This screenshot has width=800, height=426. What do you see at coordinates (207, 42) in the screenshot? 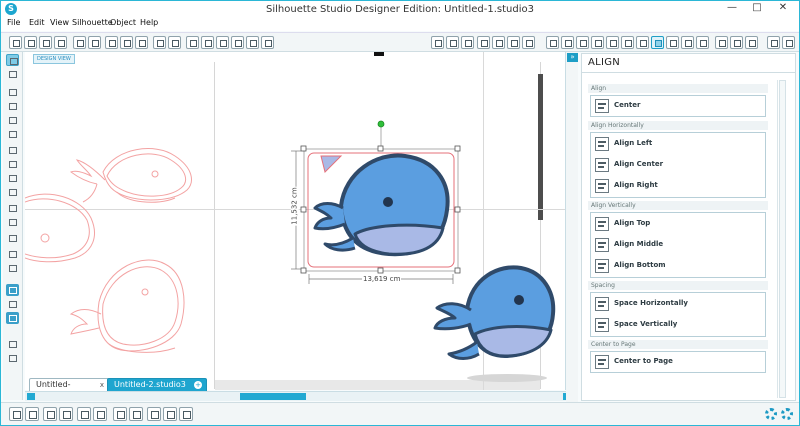
I see `zoom-in-icon` at bounding box center [207, 42].